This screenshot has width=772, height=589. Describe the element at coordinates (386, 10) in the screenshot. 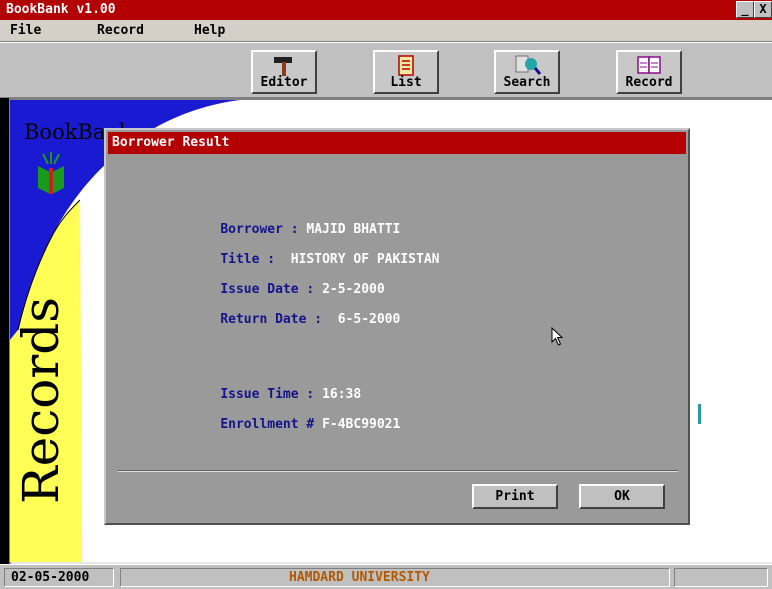

I see `window-titlebar: BookBank v1.00 _ X` at that location.